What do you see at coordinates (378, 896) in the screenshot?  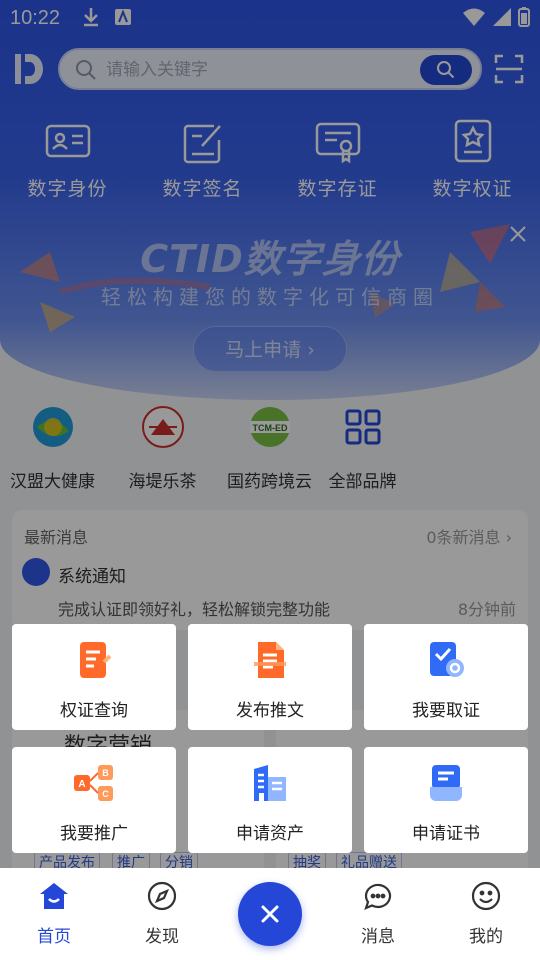 I see `chat-icon` at bounding box center [378, 896].